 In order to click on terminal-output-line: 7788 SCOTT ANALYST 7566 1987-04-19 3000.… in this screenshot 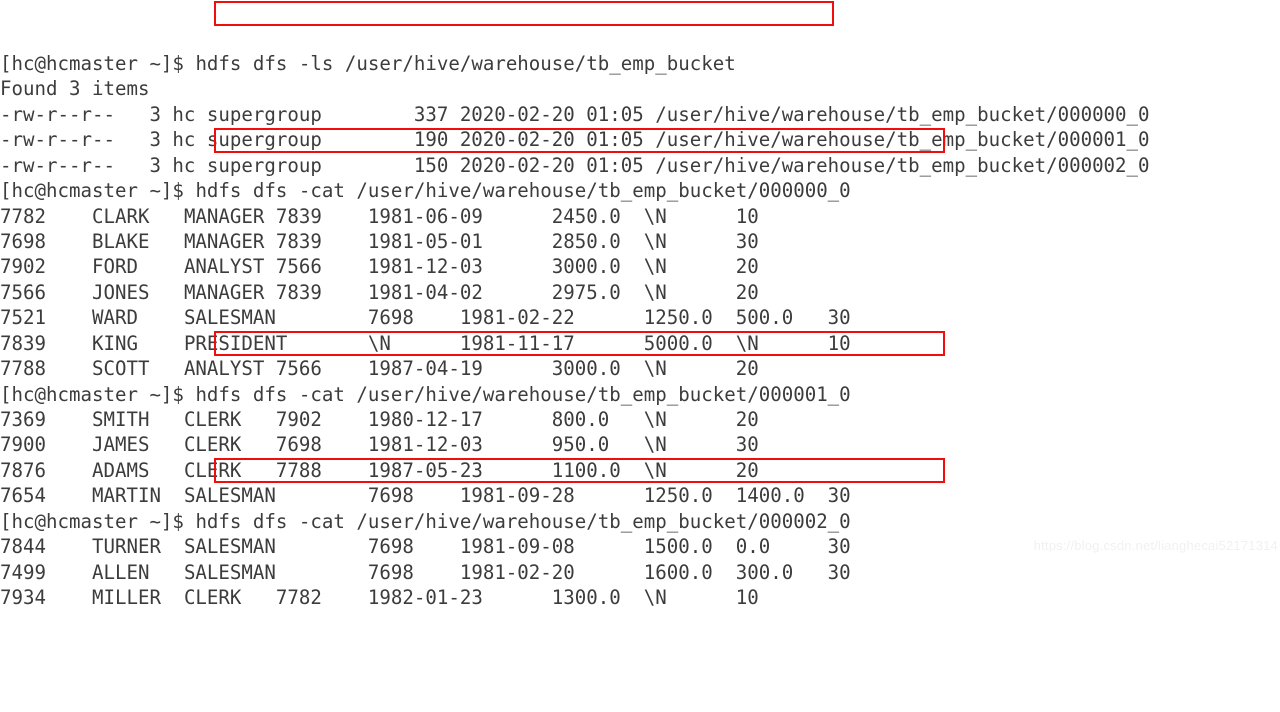, I will do `click(640, 368)`.